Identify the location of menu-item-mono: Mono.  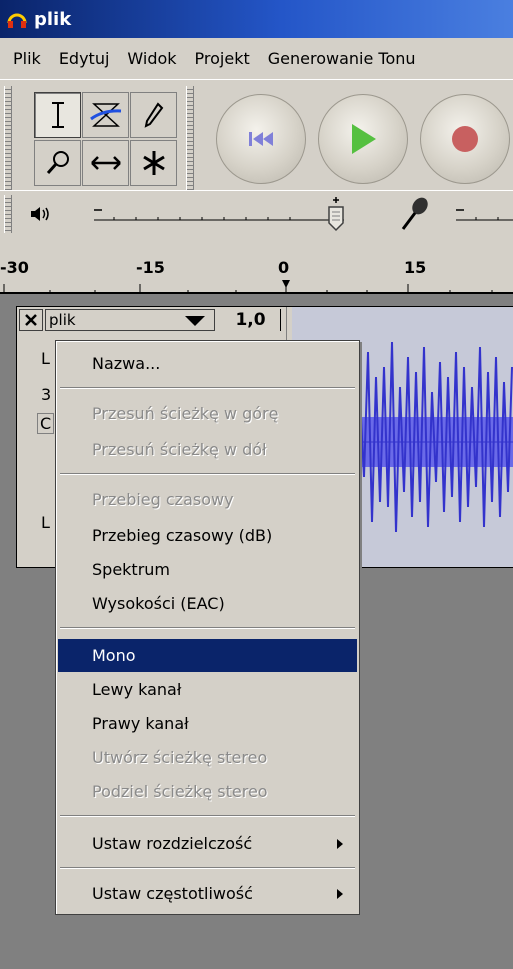
(207, 655).